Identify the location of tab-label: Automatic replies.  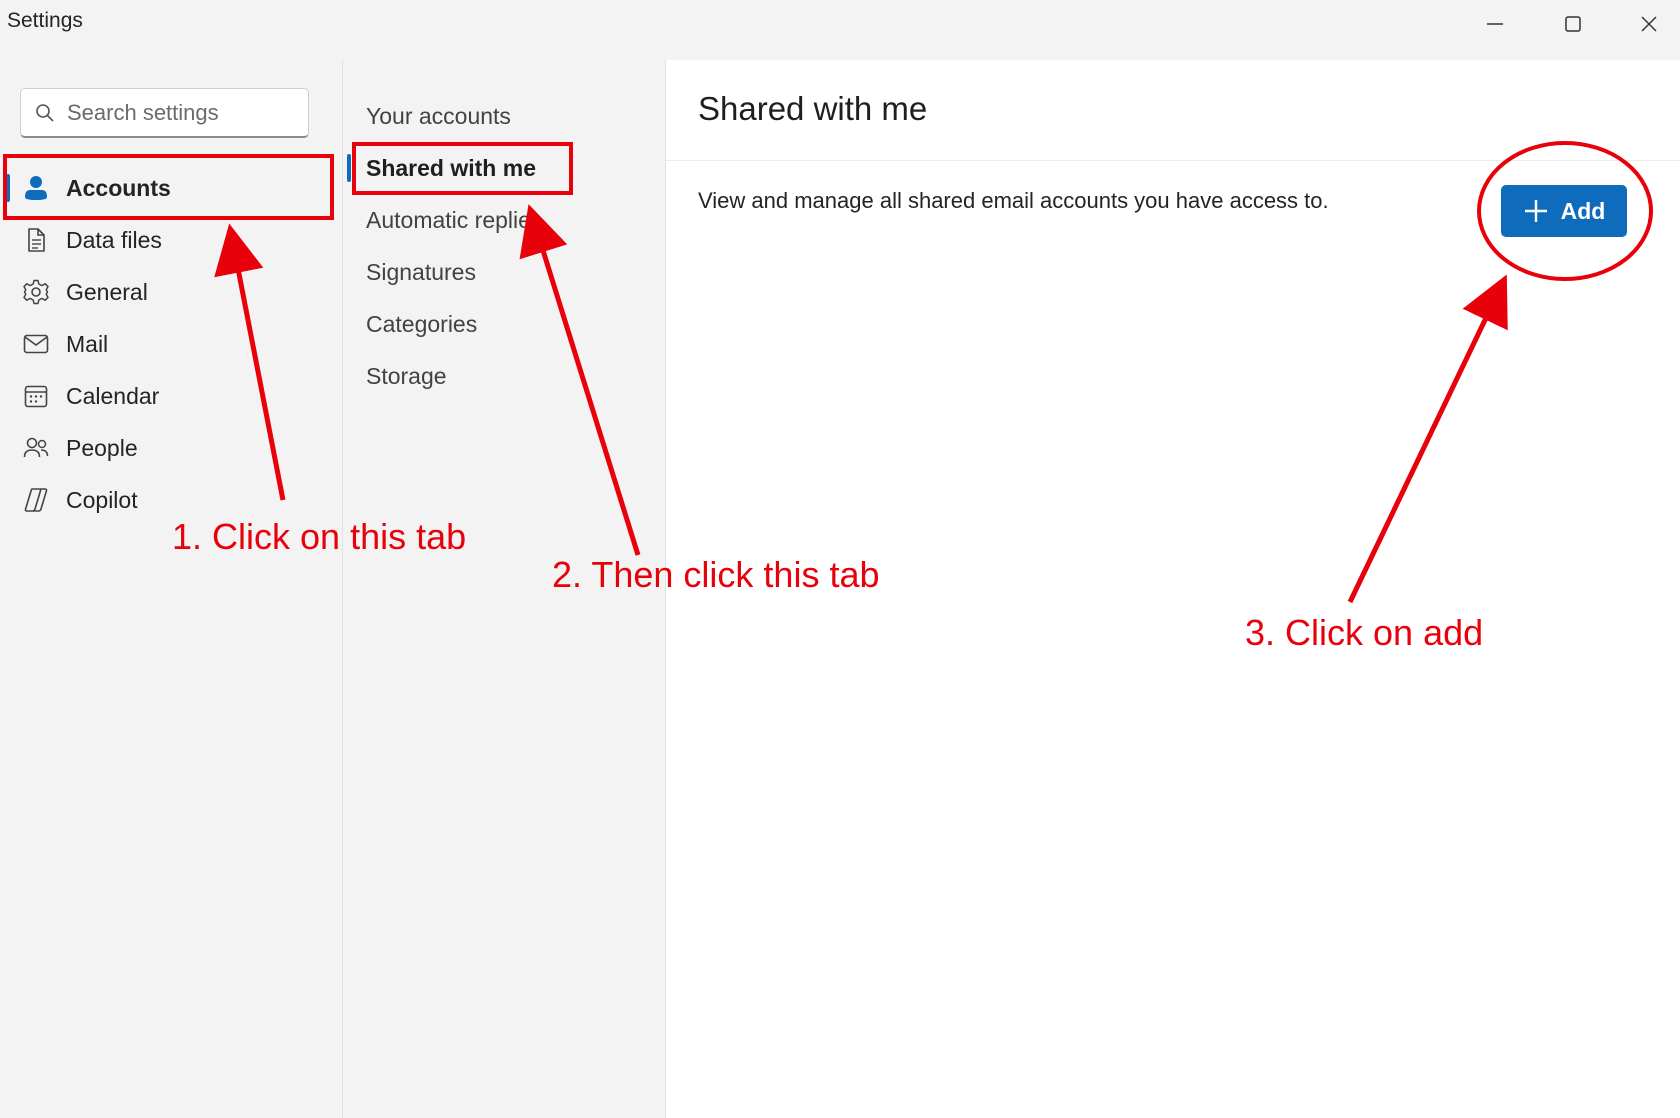
(454, 219).